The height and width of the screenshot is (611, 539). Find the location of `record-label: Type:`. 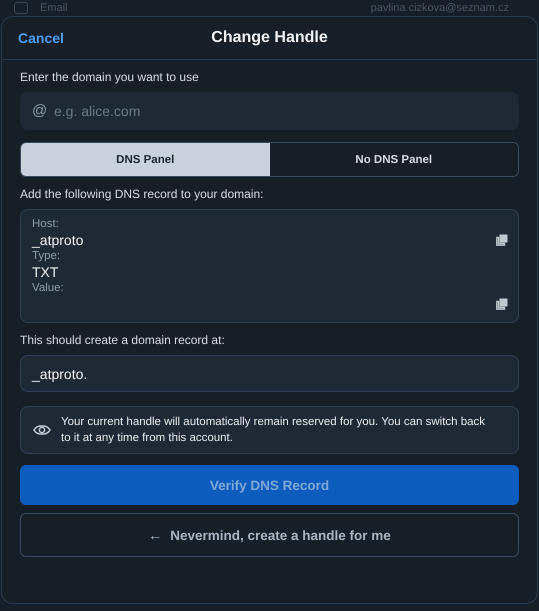

record-label: Type: is located at coordinates (47, 256).